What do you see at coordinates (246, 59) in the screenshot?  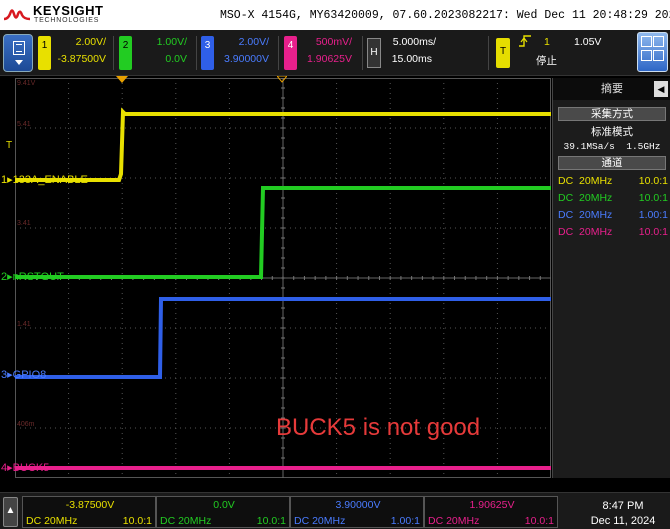 I see `channel-3-offset: 3.90000V` at bounding box center [246, 59].